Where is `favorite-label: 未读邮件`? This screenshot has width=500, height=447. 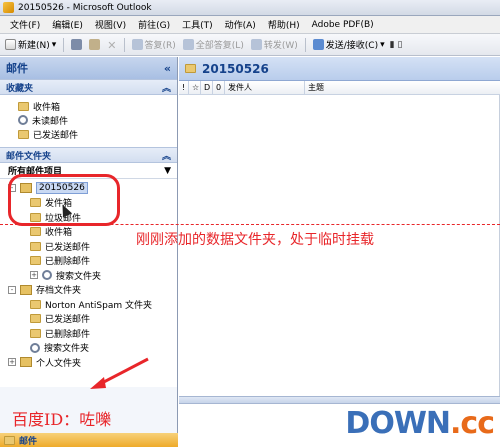
favorite-label: 未读邮件 is located at coordinates (50, 121).